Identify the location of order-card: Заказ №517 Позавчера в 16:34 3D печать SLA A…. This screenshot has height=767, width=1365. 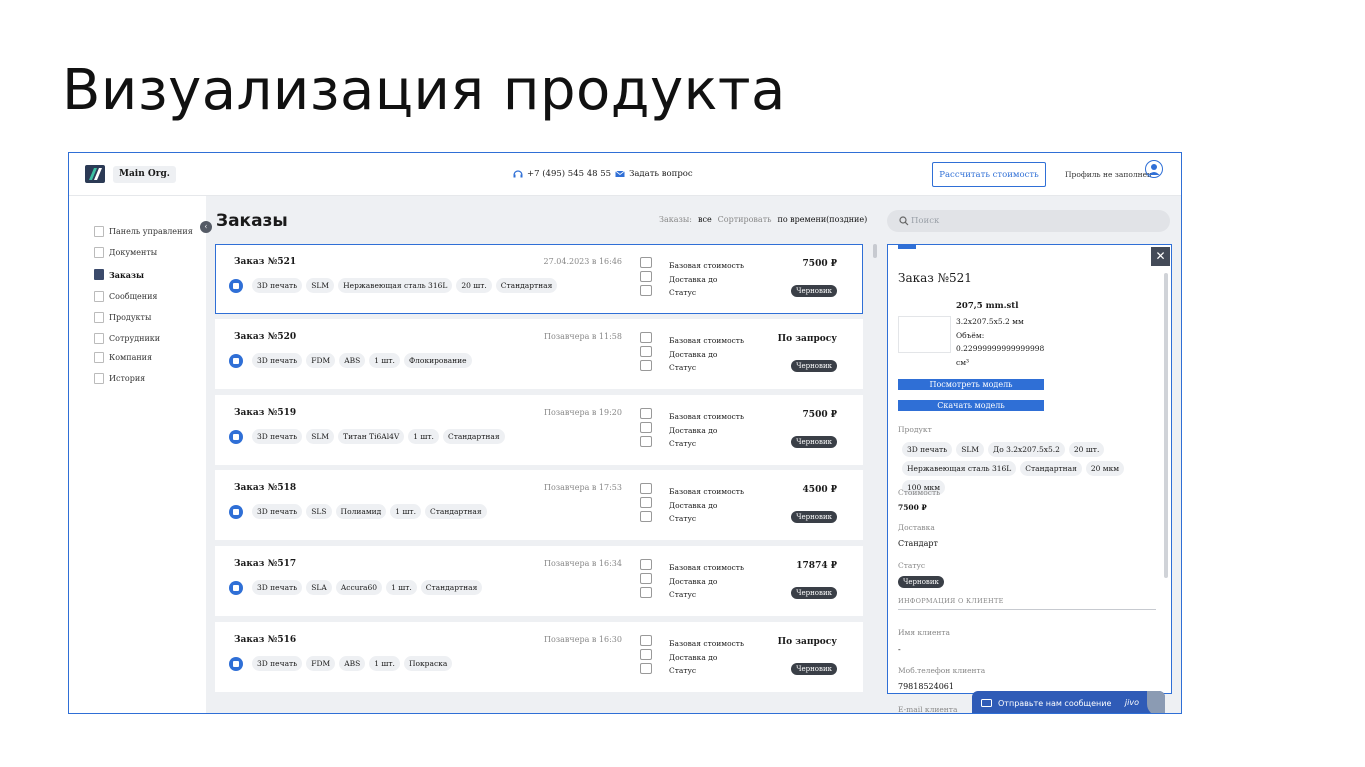
(539, 581).